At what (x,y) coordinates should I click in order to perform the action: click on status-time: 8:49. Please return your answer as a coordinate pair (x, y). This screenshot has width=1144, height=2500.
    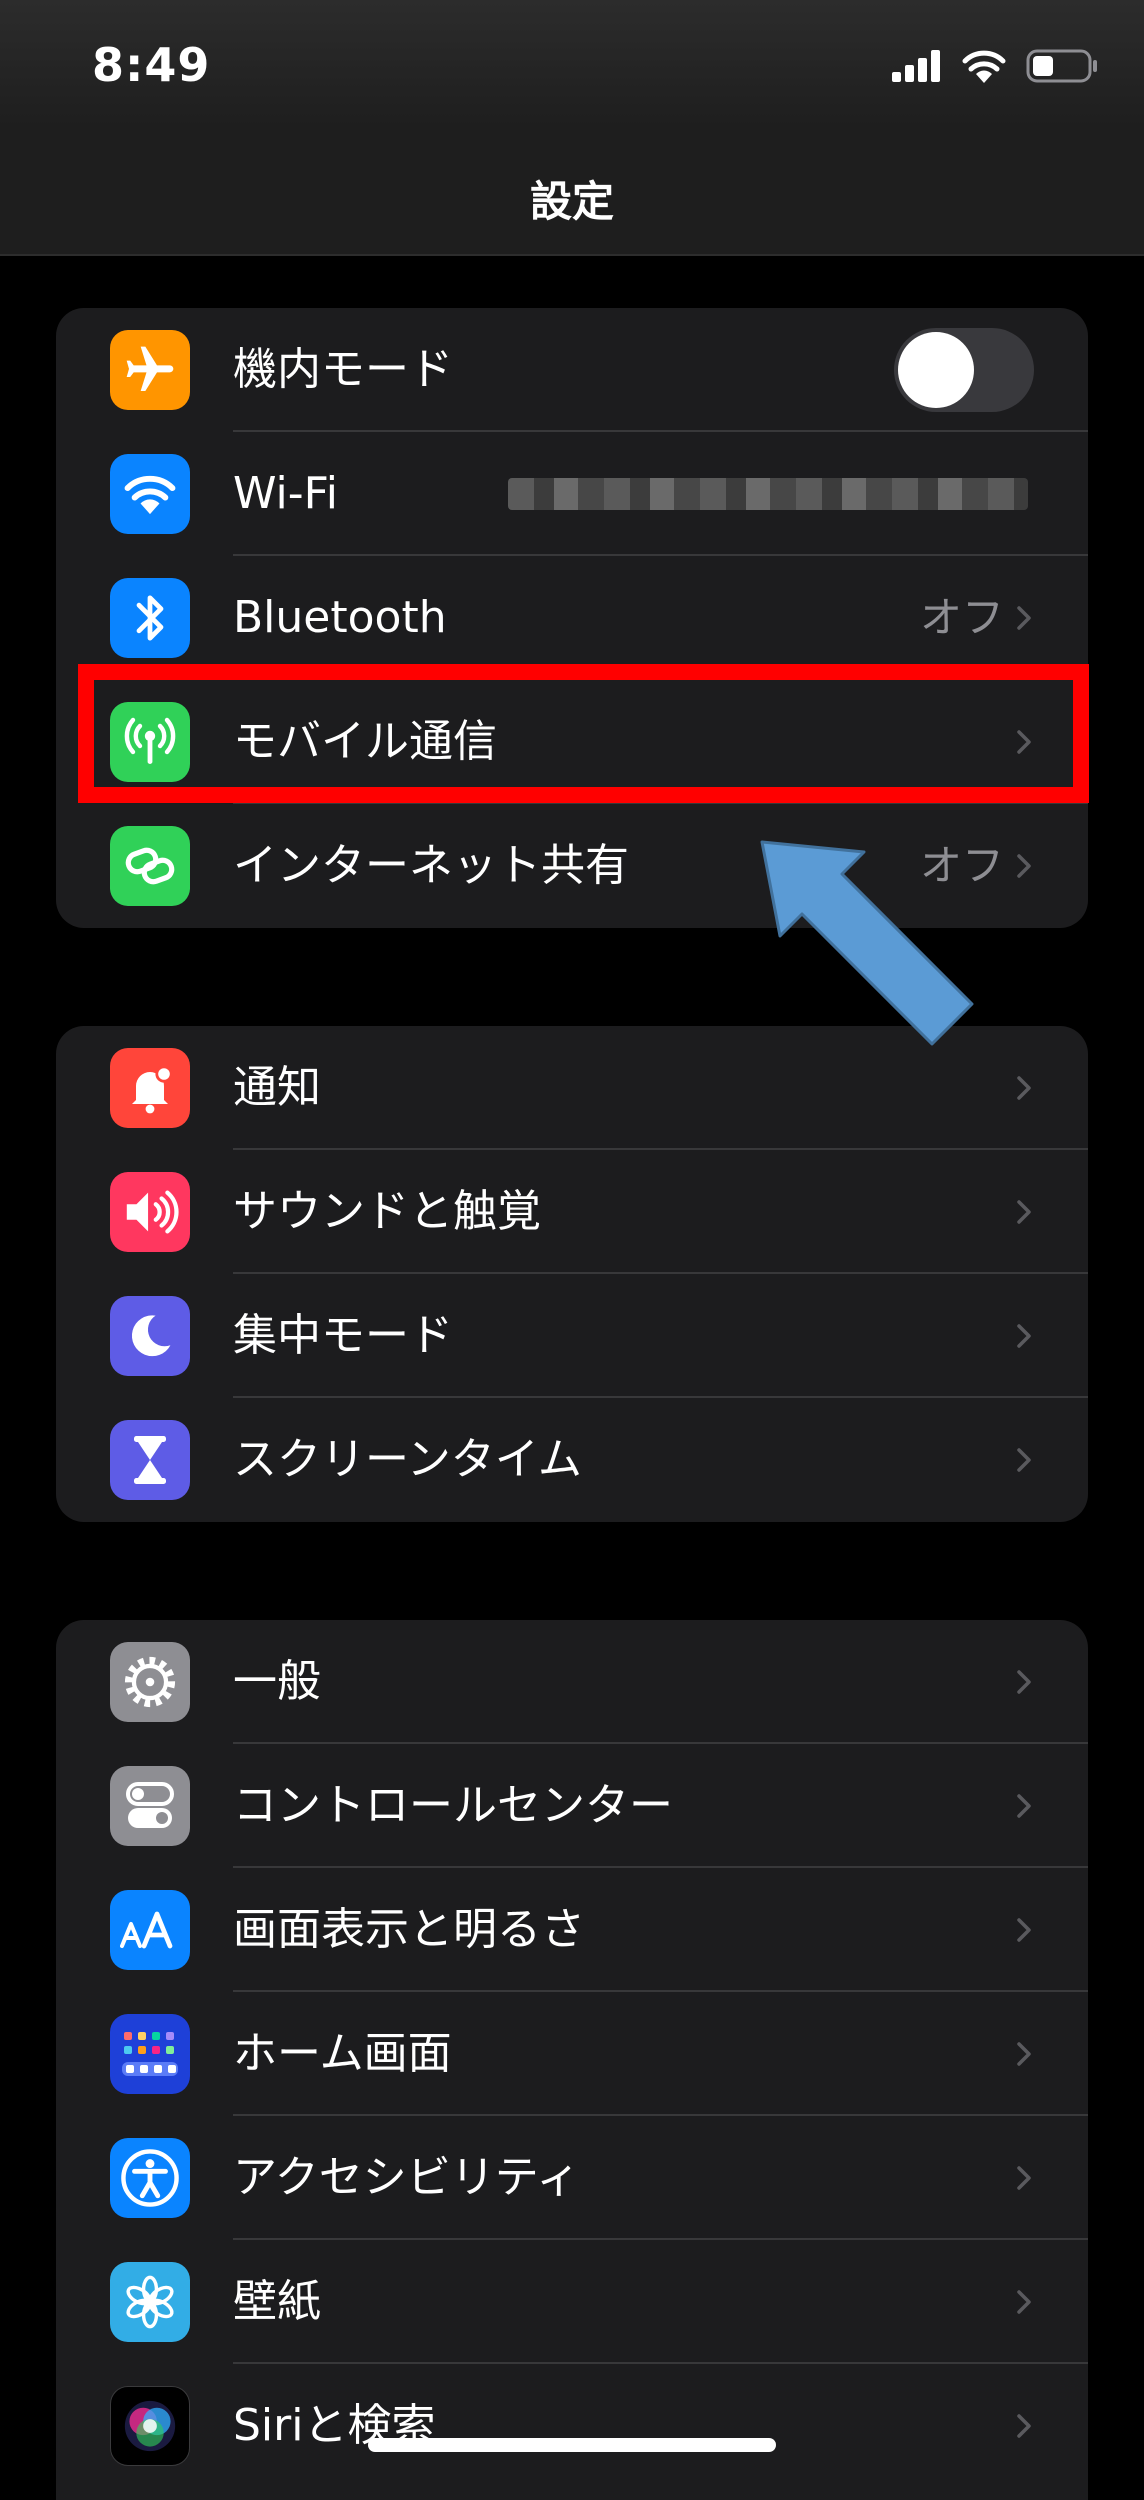
    Looking at the image, I should click on (151, 65).